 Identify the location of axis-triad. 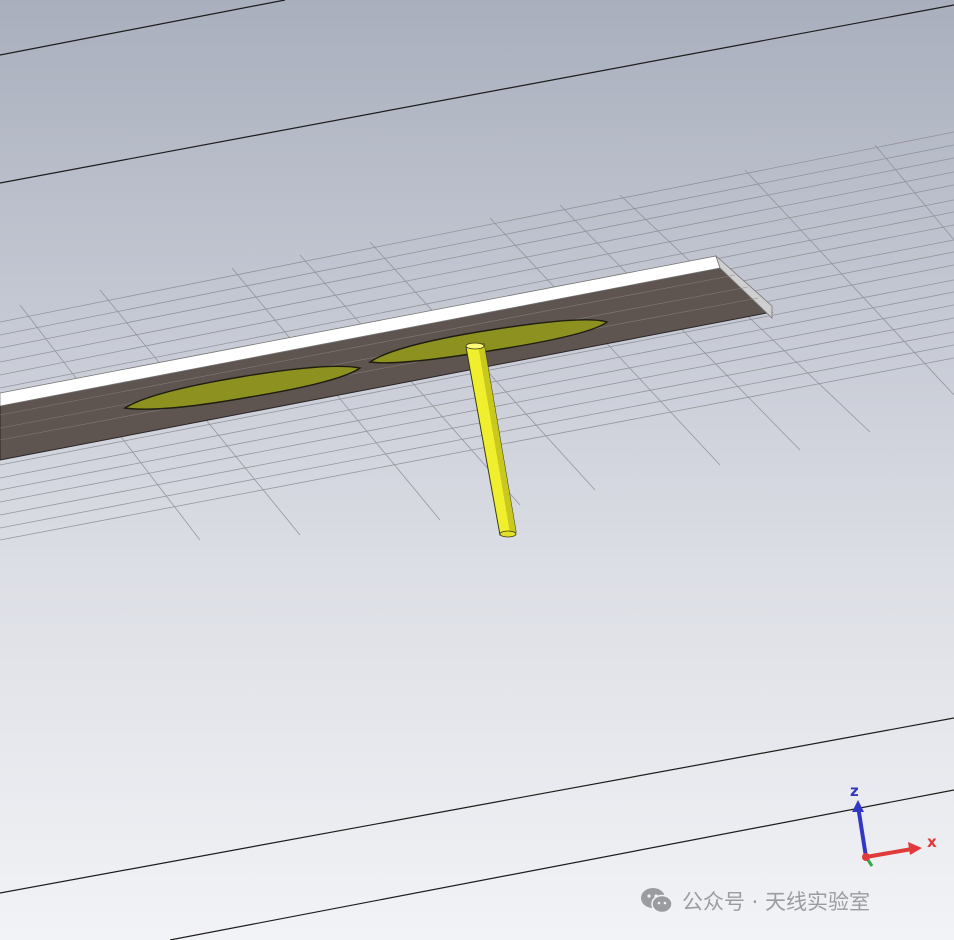
(887, 833).